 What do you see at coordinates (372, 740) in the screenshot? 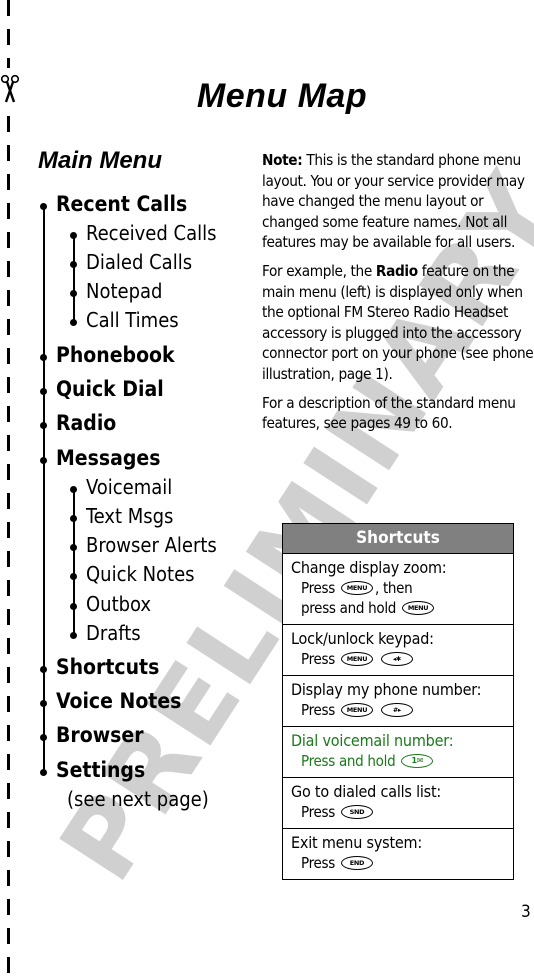
I see `shortcut-title: Dial voicemail number:` at bounding box center [372, 740].